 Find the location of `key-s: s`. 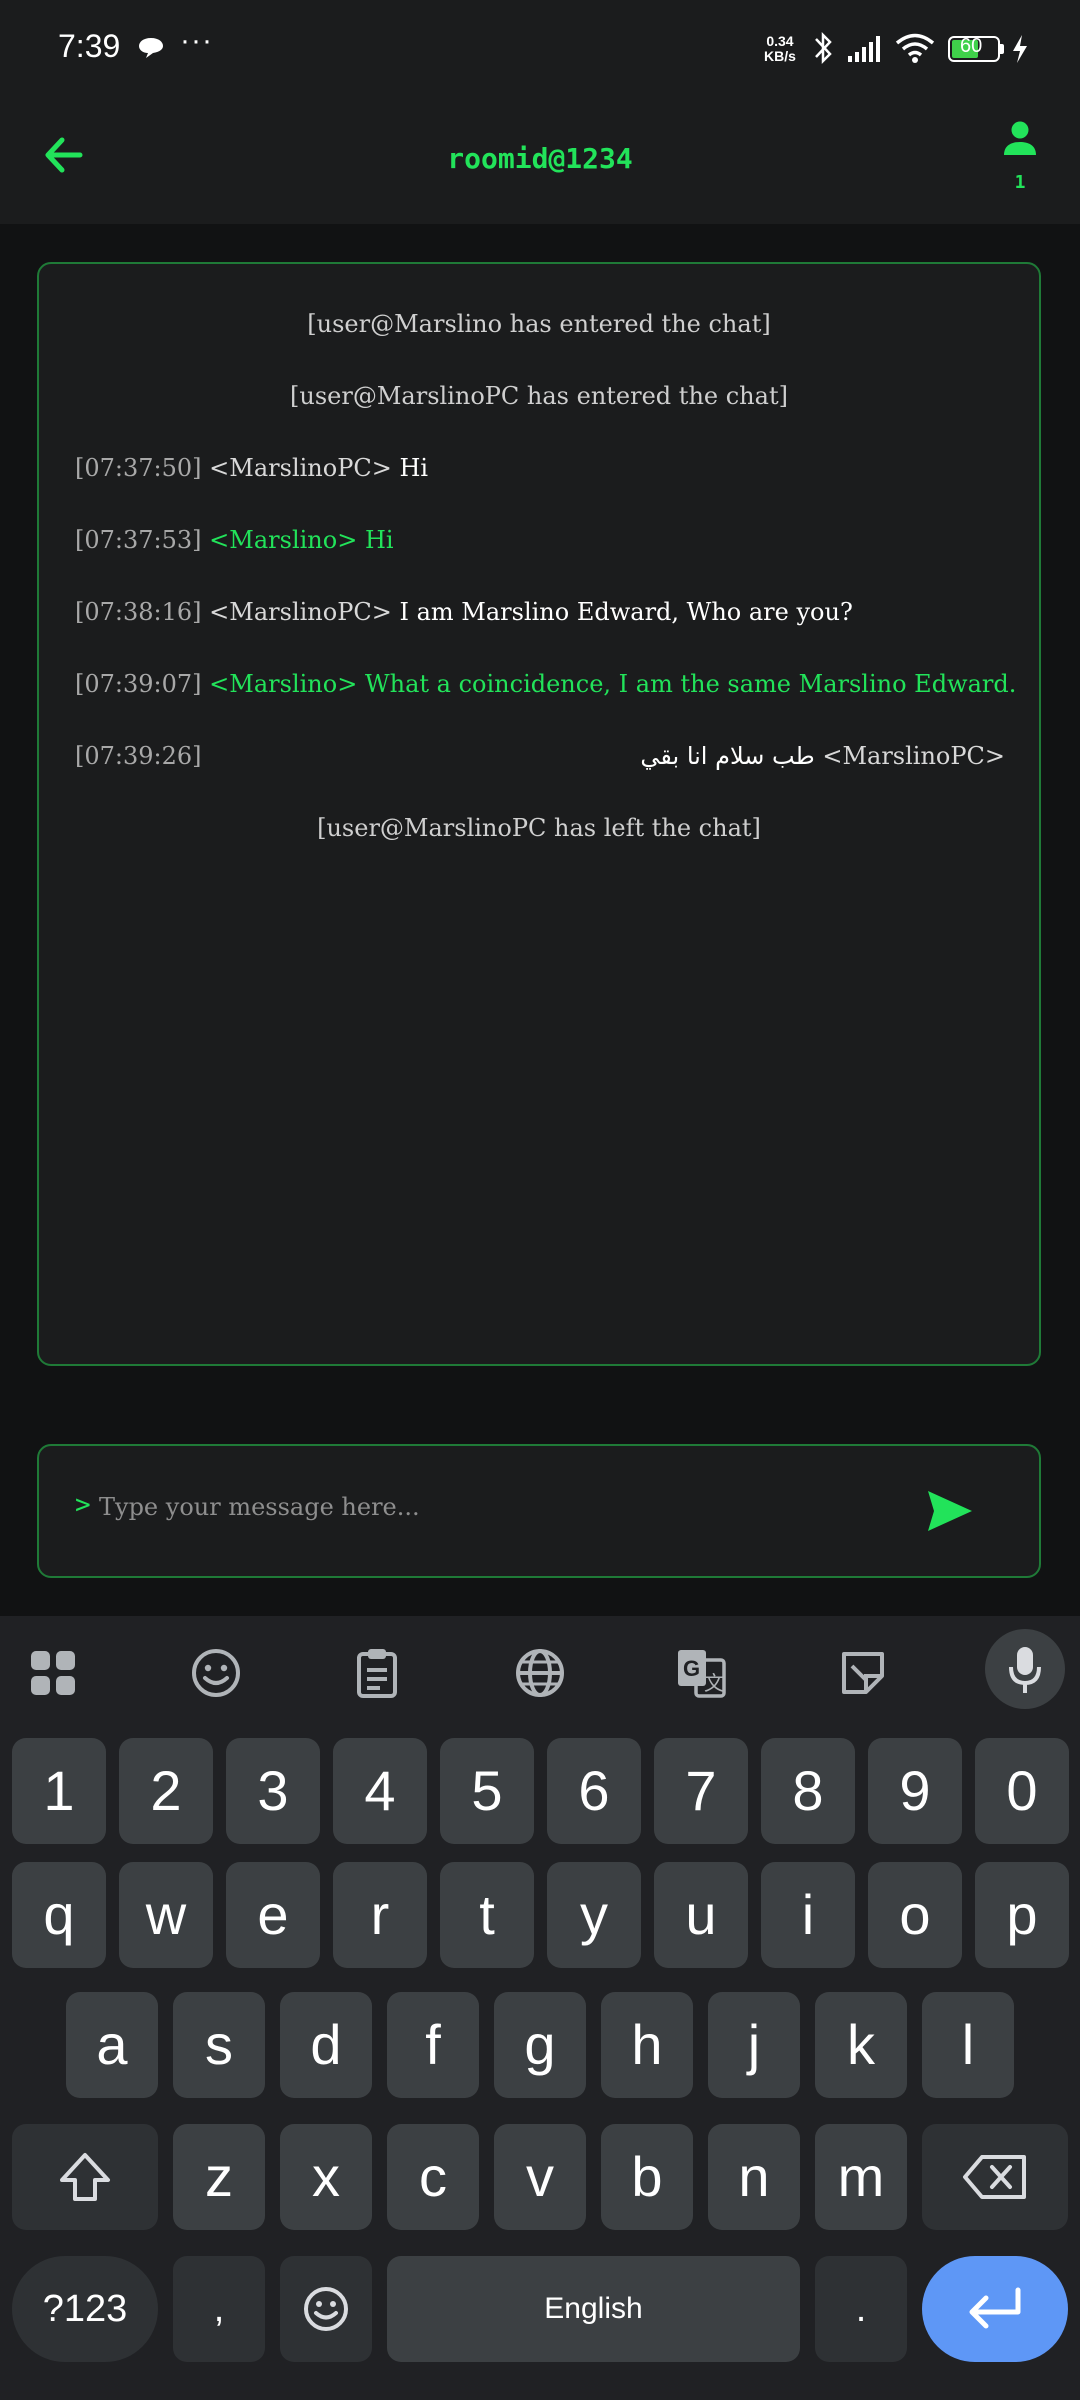

key-s: s is located at coordinates (219, 2045).